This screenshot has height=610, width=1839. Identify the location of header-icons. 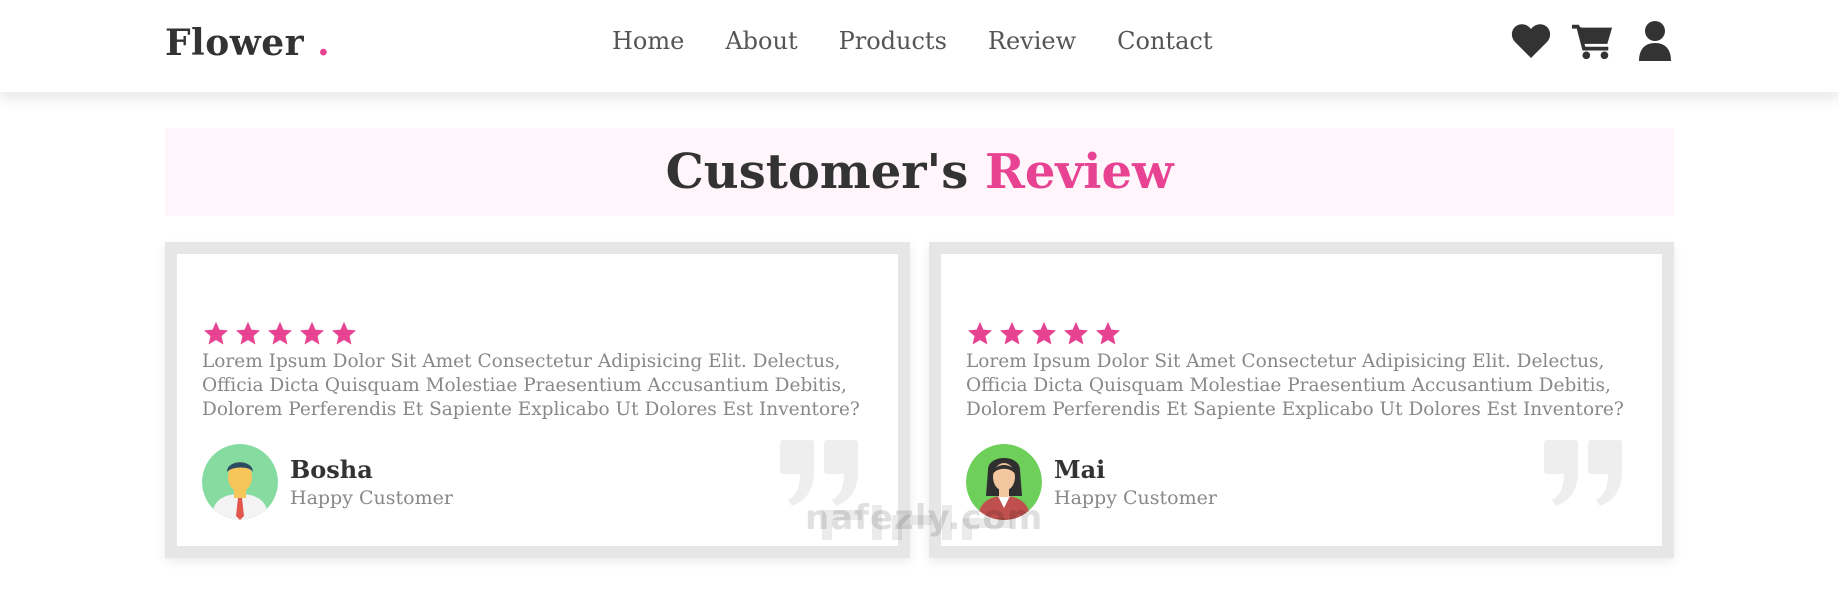
(1593, 41).